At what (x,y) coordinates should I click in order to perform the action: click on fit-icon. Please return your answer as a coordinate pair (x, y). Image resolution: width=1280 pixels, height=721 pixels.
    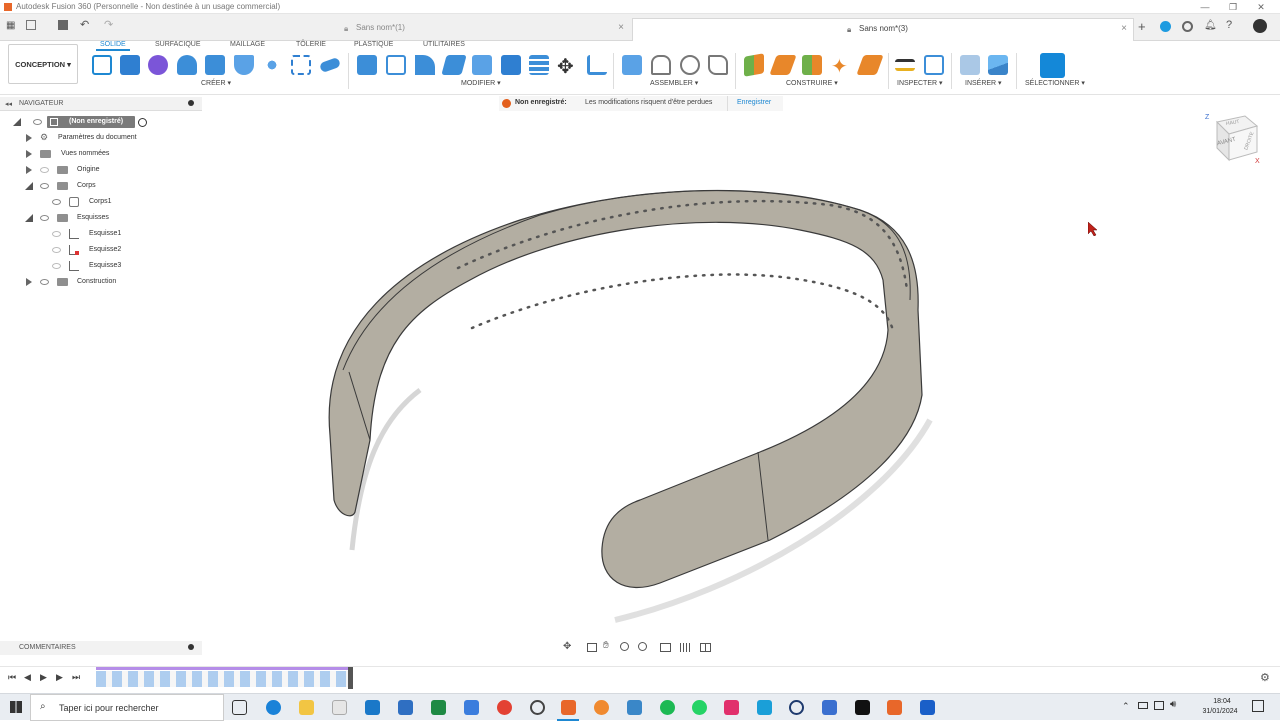
    Looking at the image, I should click on (642, 646).